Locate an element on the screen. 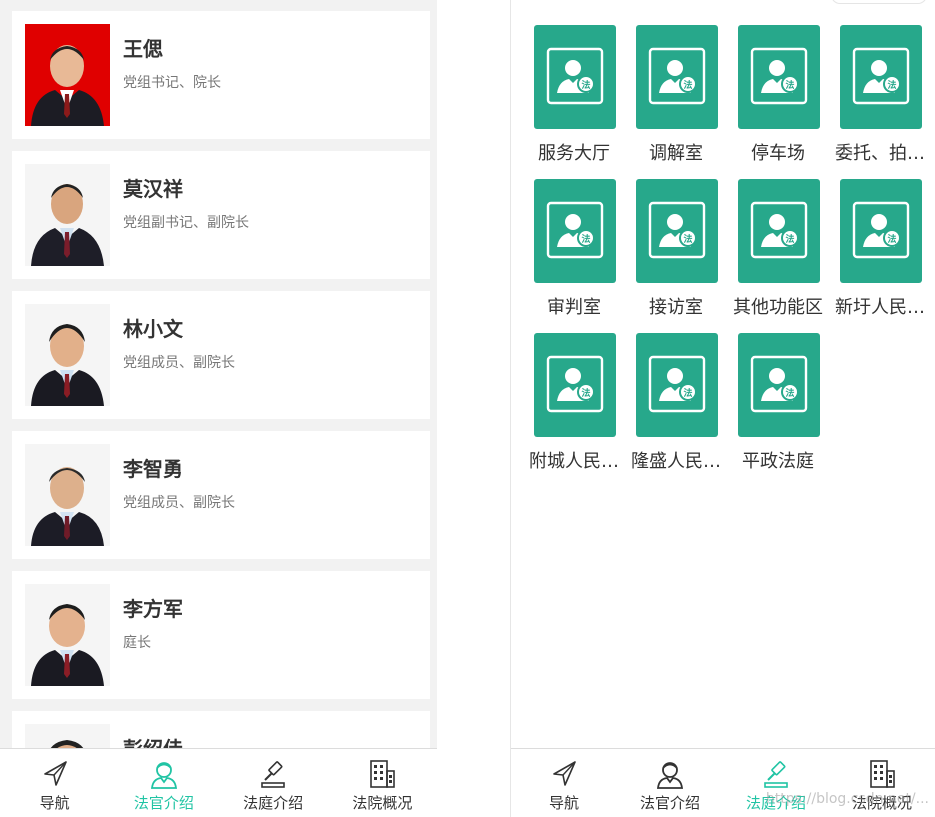  judge-card: 李方军 庭长 is located at coordinates (221, 635).